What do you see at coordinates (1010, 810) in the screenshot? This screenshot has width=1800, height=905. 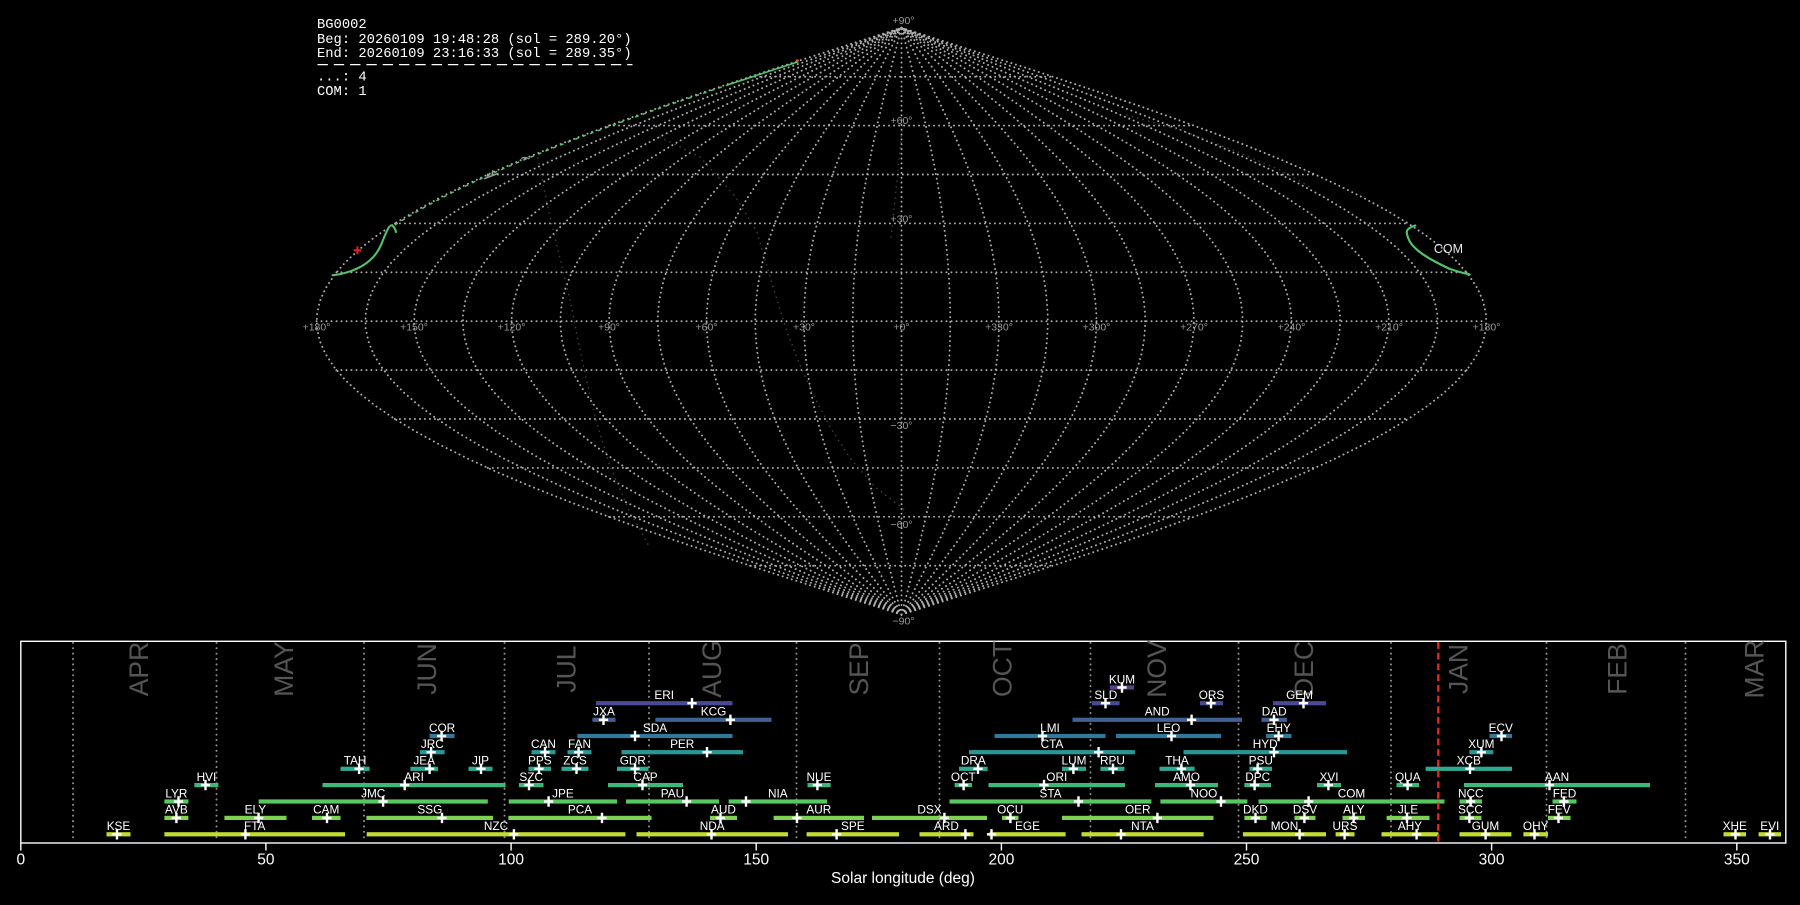 I see `svg-text: OCU` at bounding box center [1010, 810].